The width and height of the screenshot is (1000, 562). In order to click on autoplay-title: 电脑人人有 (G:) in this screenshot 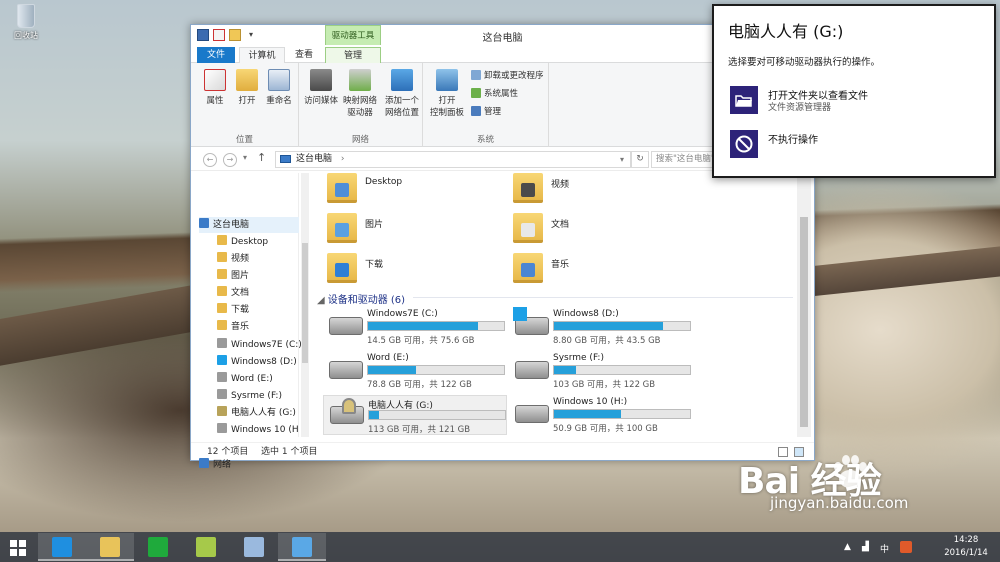, I will do `click(786, 31)`.